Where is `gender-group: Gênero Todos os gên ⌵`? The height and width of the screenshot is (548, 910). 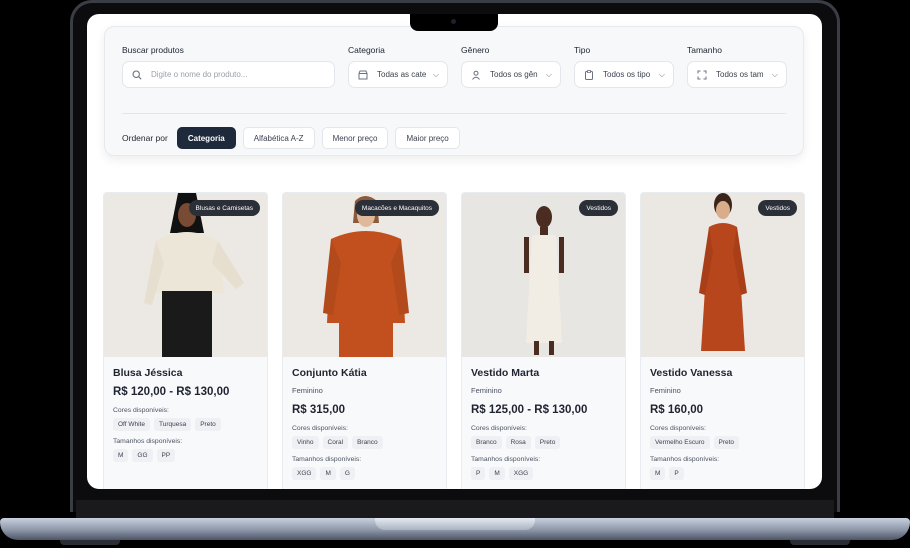 gender-group: Gênero Todos os gên ⌵ is located at coordinates (511, 66).